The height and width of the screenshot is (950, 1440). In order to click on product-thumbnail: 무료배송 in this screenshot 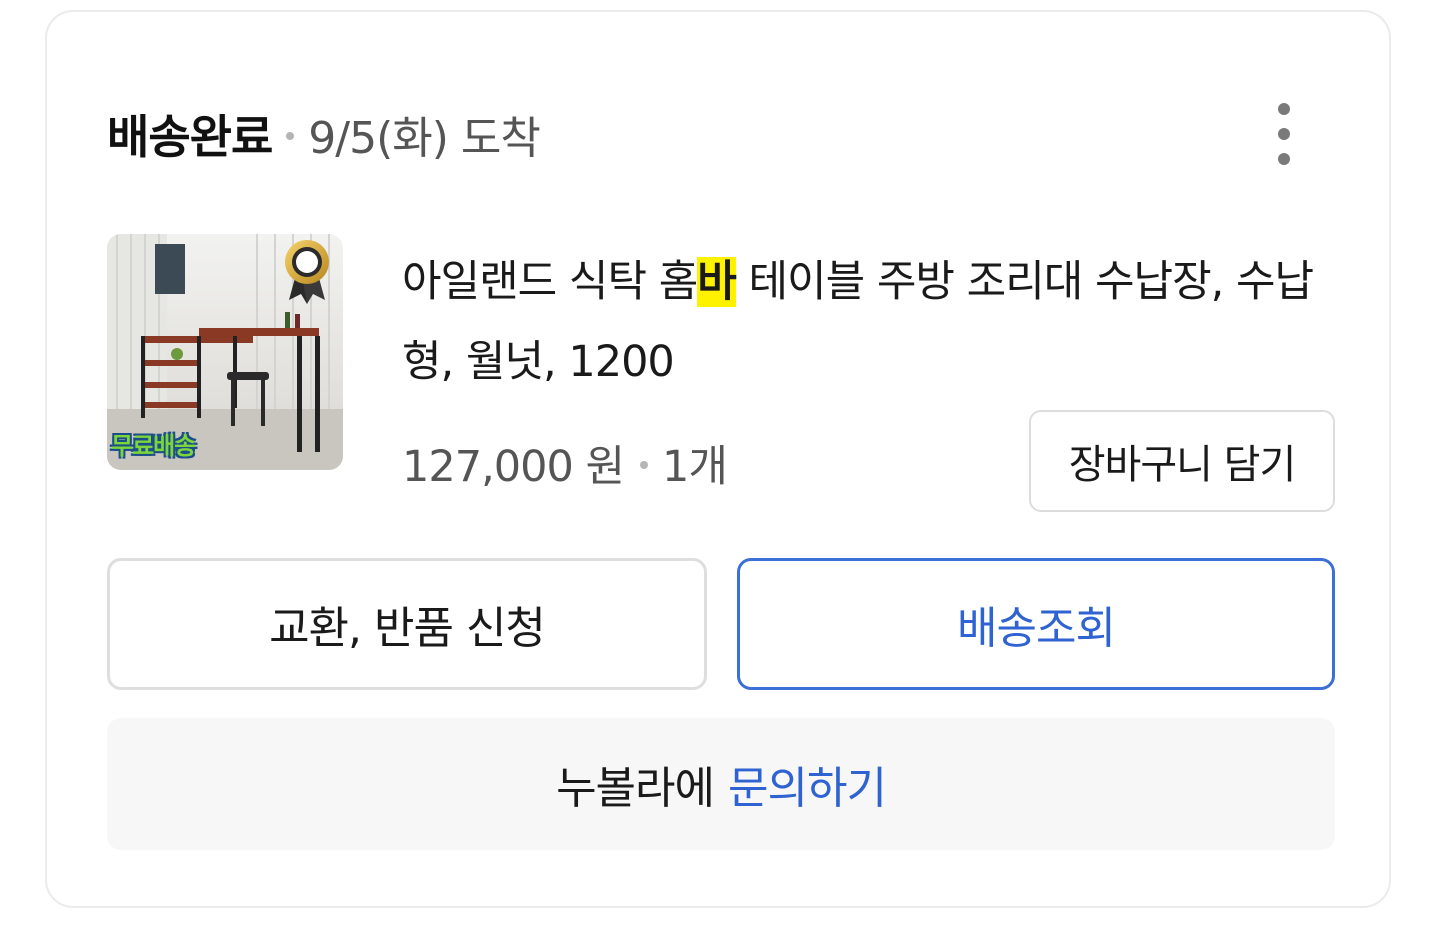, I will do `click(225, 352)`.